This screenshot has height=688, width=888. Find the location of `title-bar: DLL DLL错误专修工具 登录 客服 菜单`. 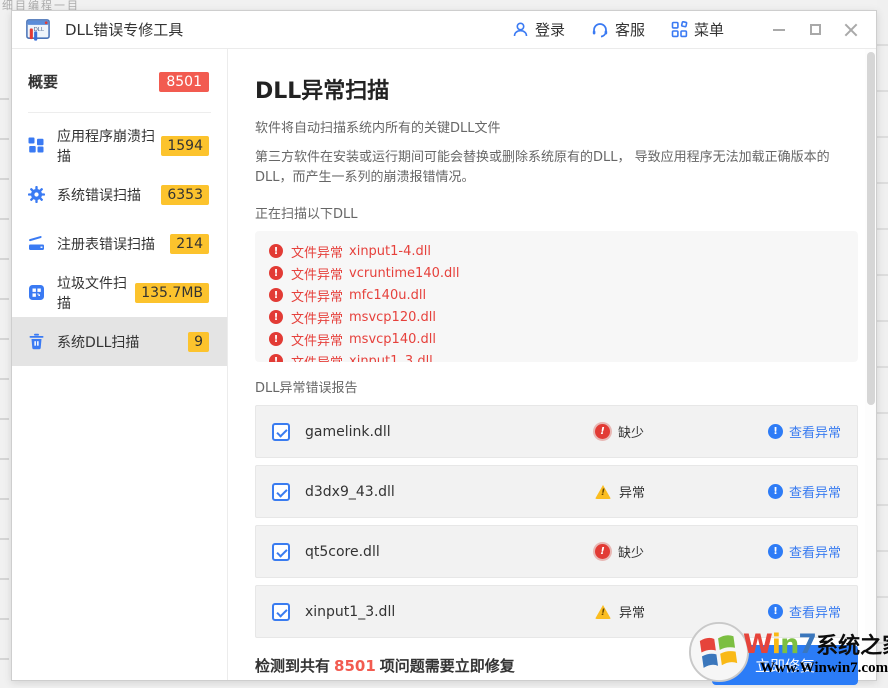

title-bar: DLL DLL错误专修工具 登录 客服 菜单 is located at coordinates (444, 30).